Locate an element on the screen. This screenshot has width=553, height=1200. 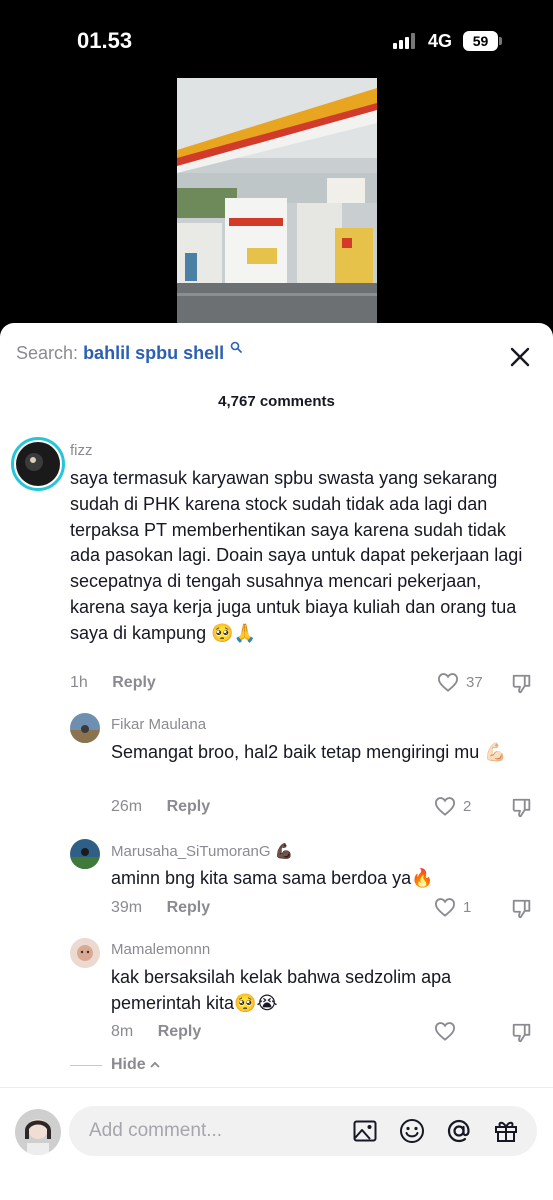
comment-composer is located at coordinates (276, 1143).